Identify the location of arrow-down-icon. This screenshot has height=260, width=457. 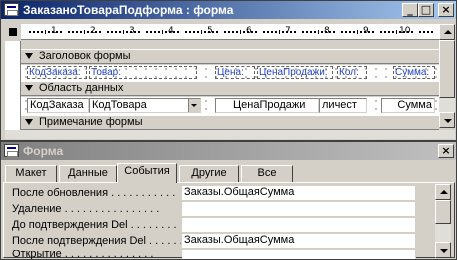
(448, 121).